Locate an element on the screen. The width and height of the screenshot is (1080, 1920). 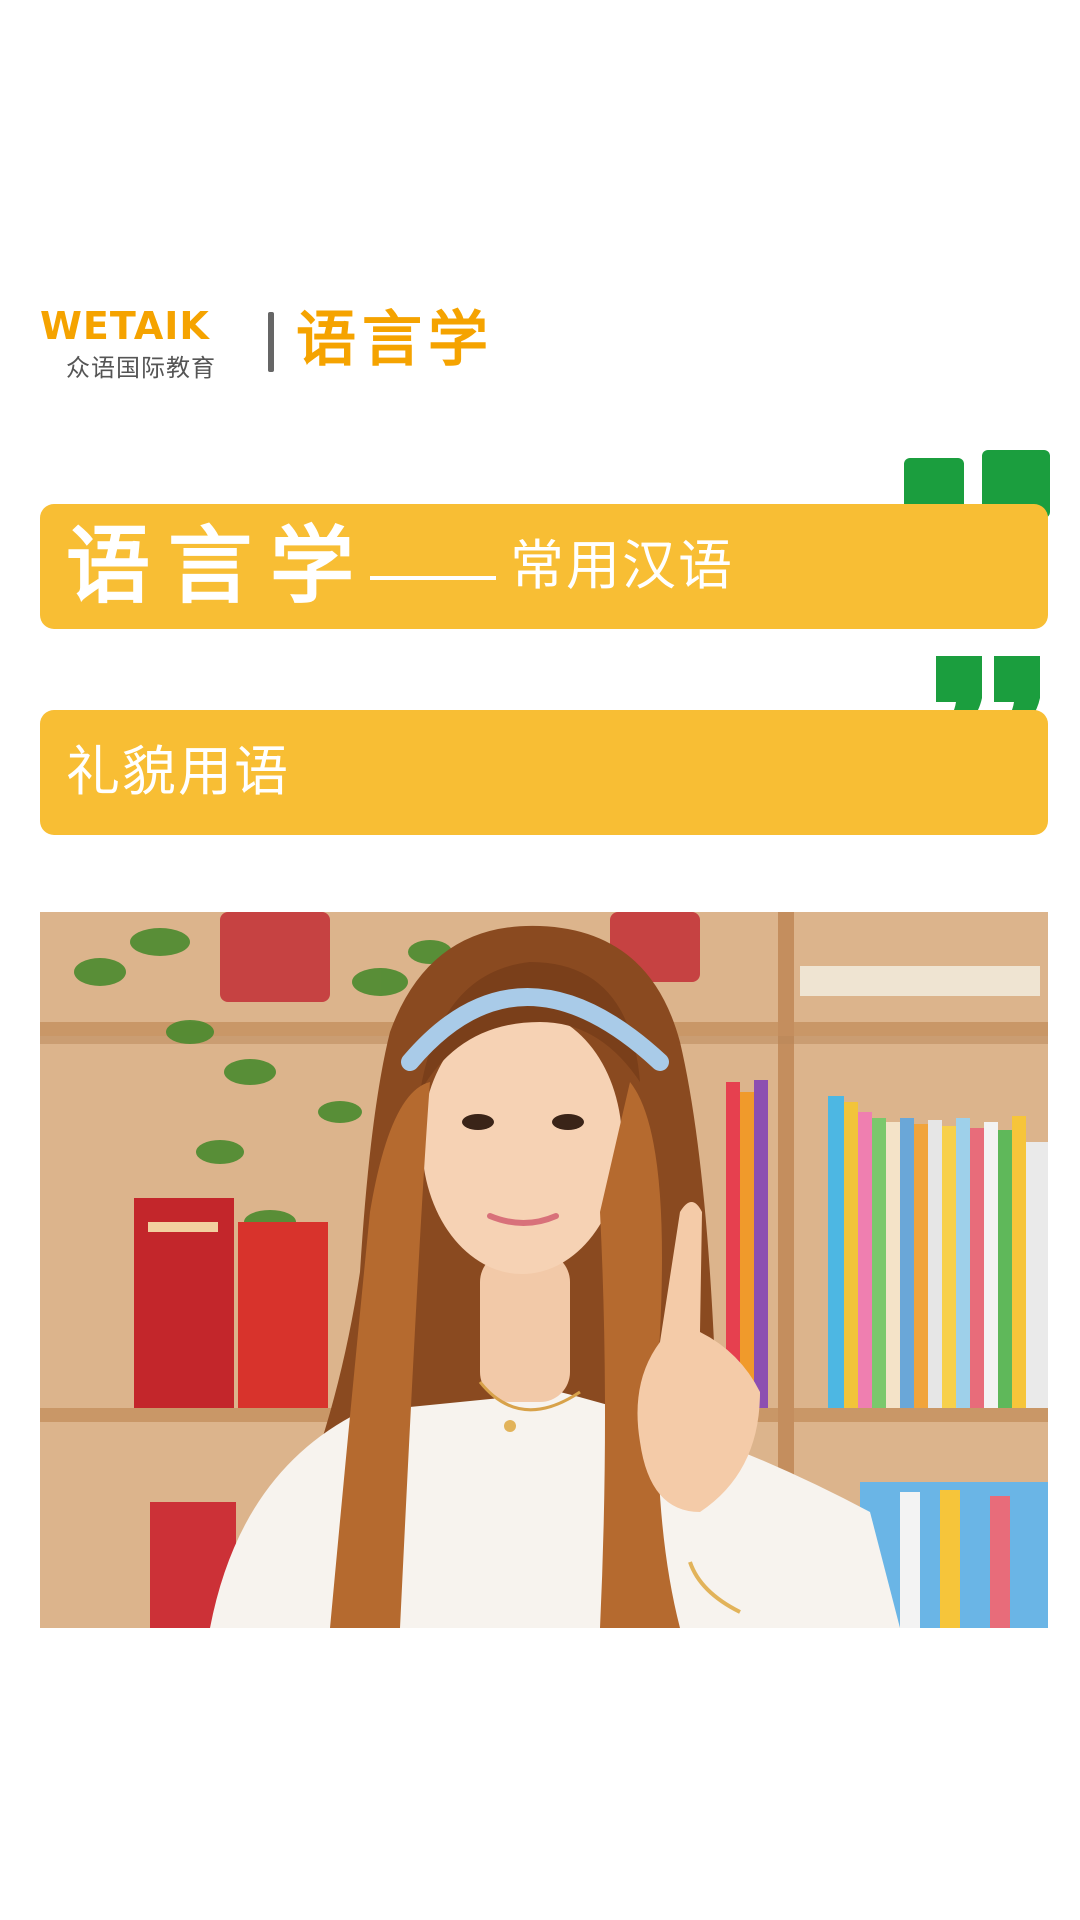
title-banner: 语言学 常用汉语 is located at coordinates (544, 566).